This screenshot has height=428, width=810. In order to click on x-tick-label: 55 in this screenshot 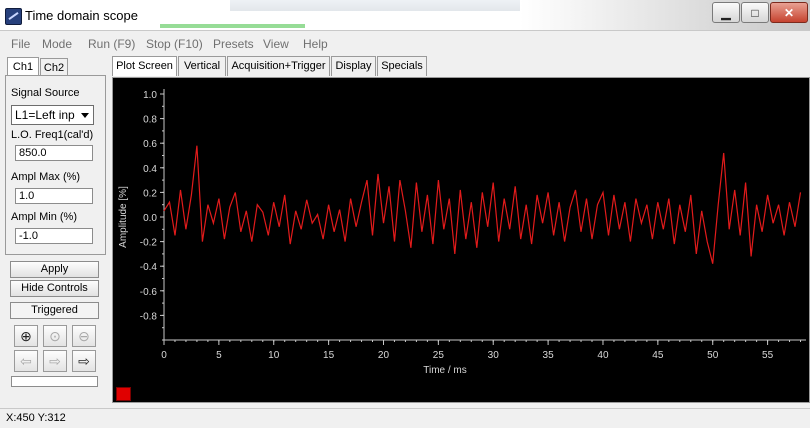, I will do `click(768, 355)`.